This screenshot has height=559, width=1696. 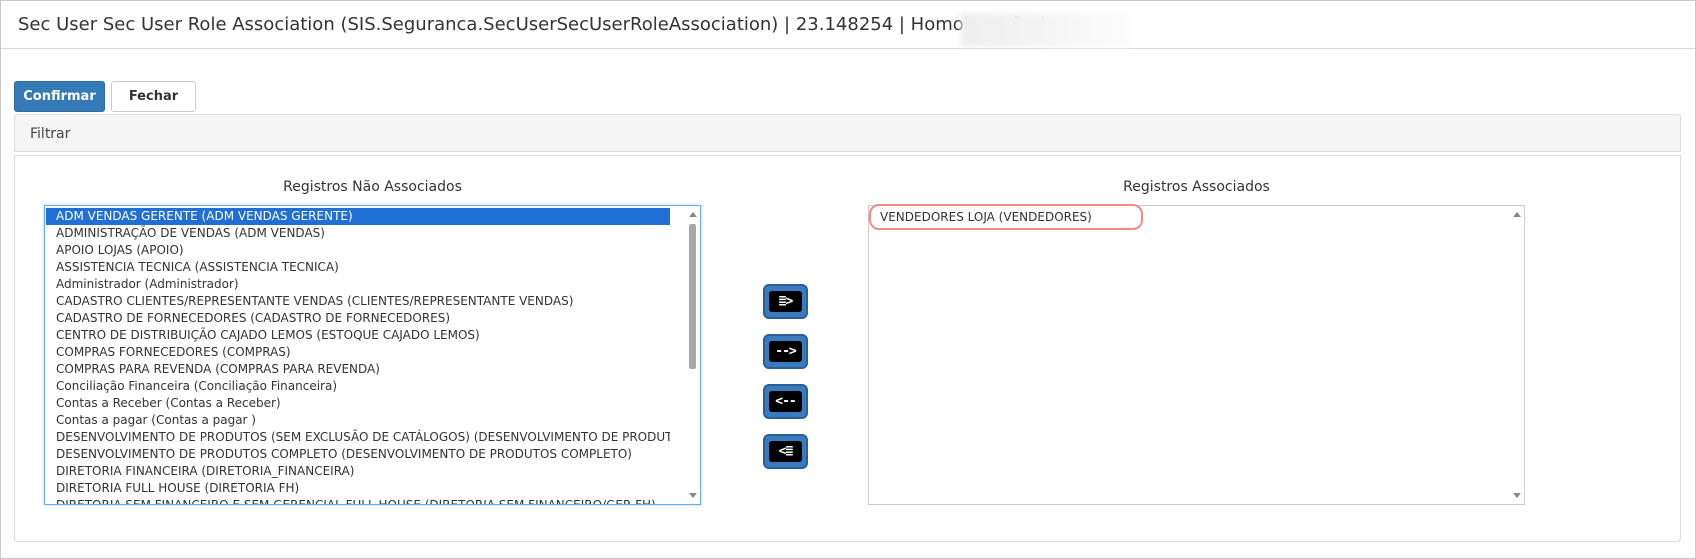 I want to click on filter-label: Filtrar, so click(x=50, y=134).